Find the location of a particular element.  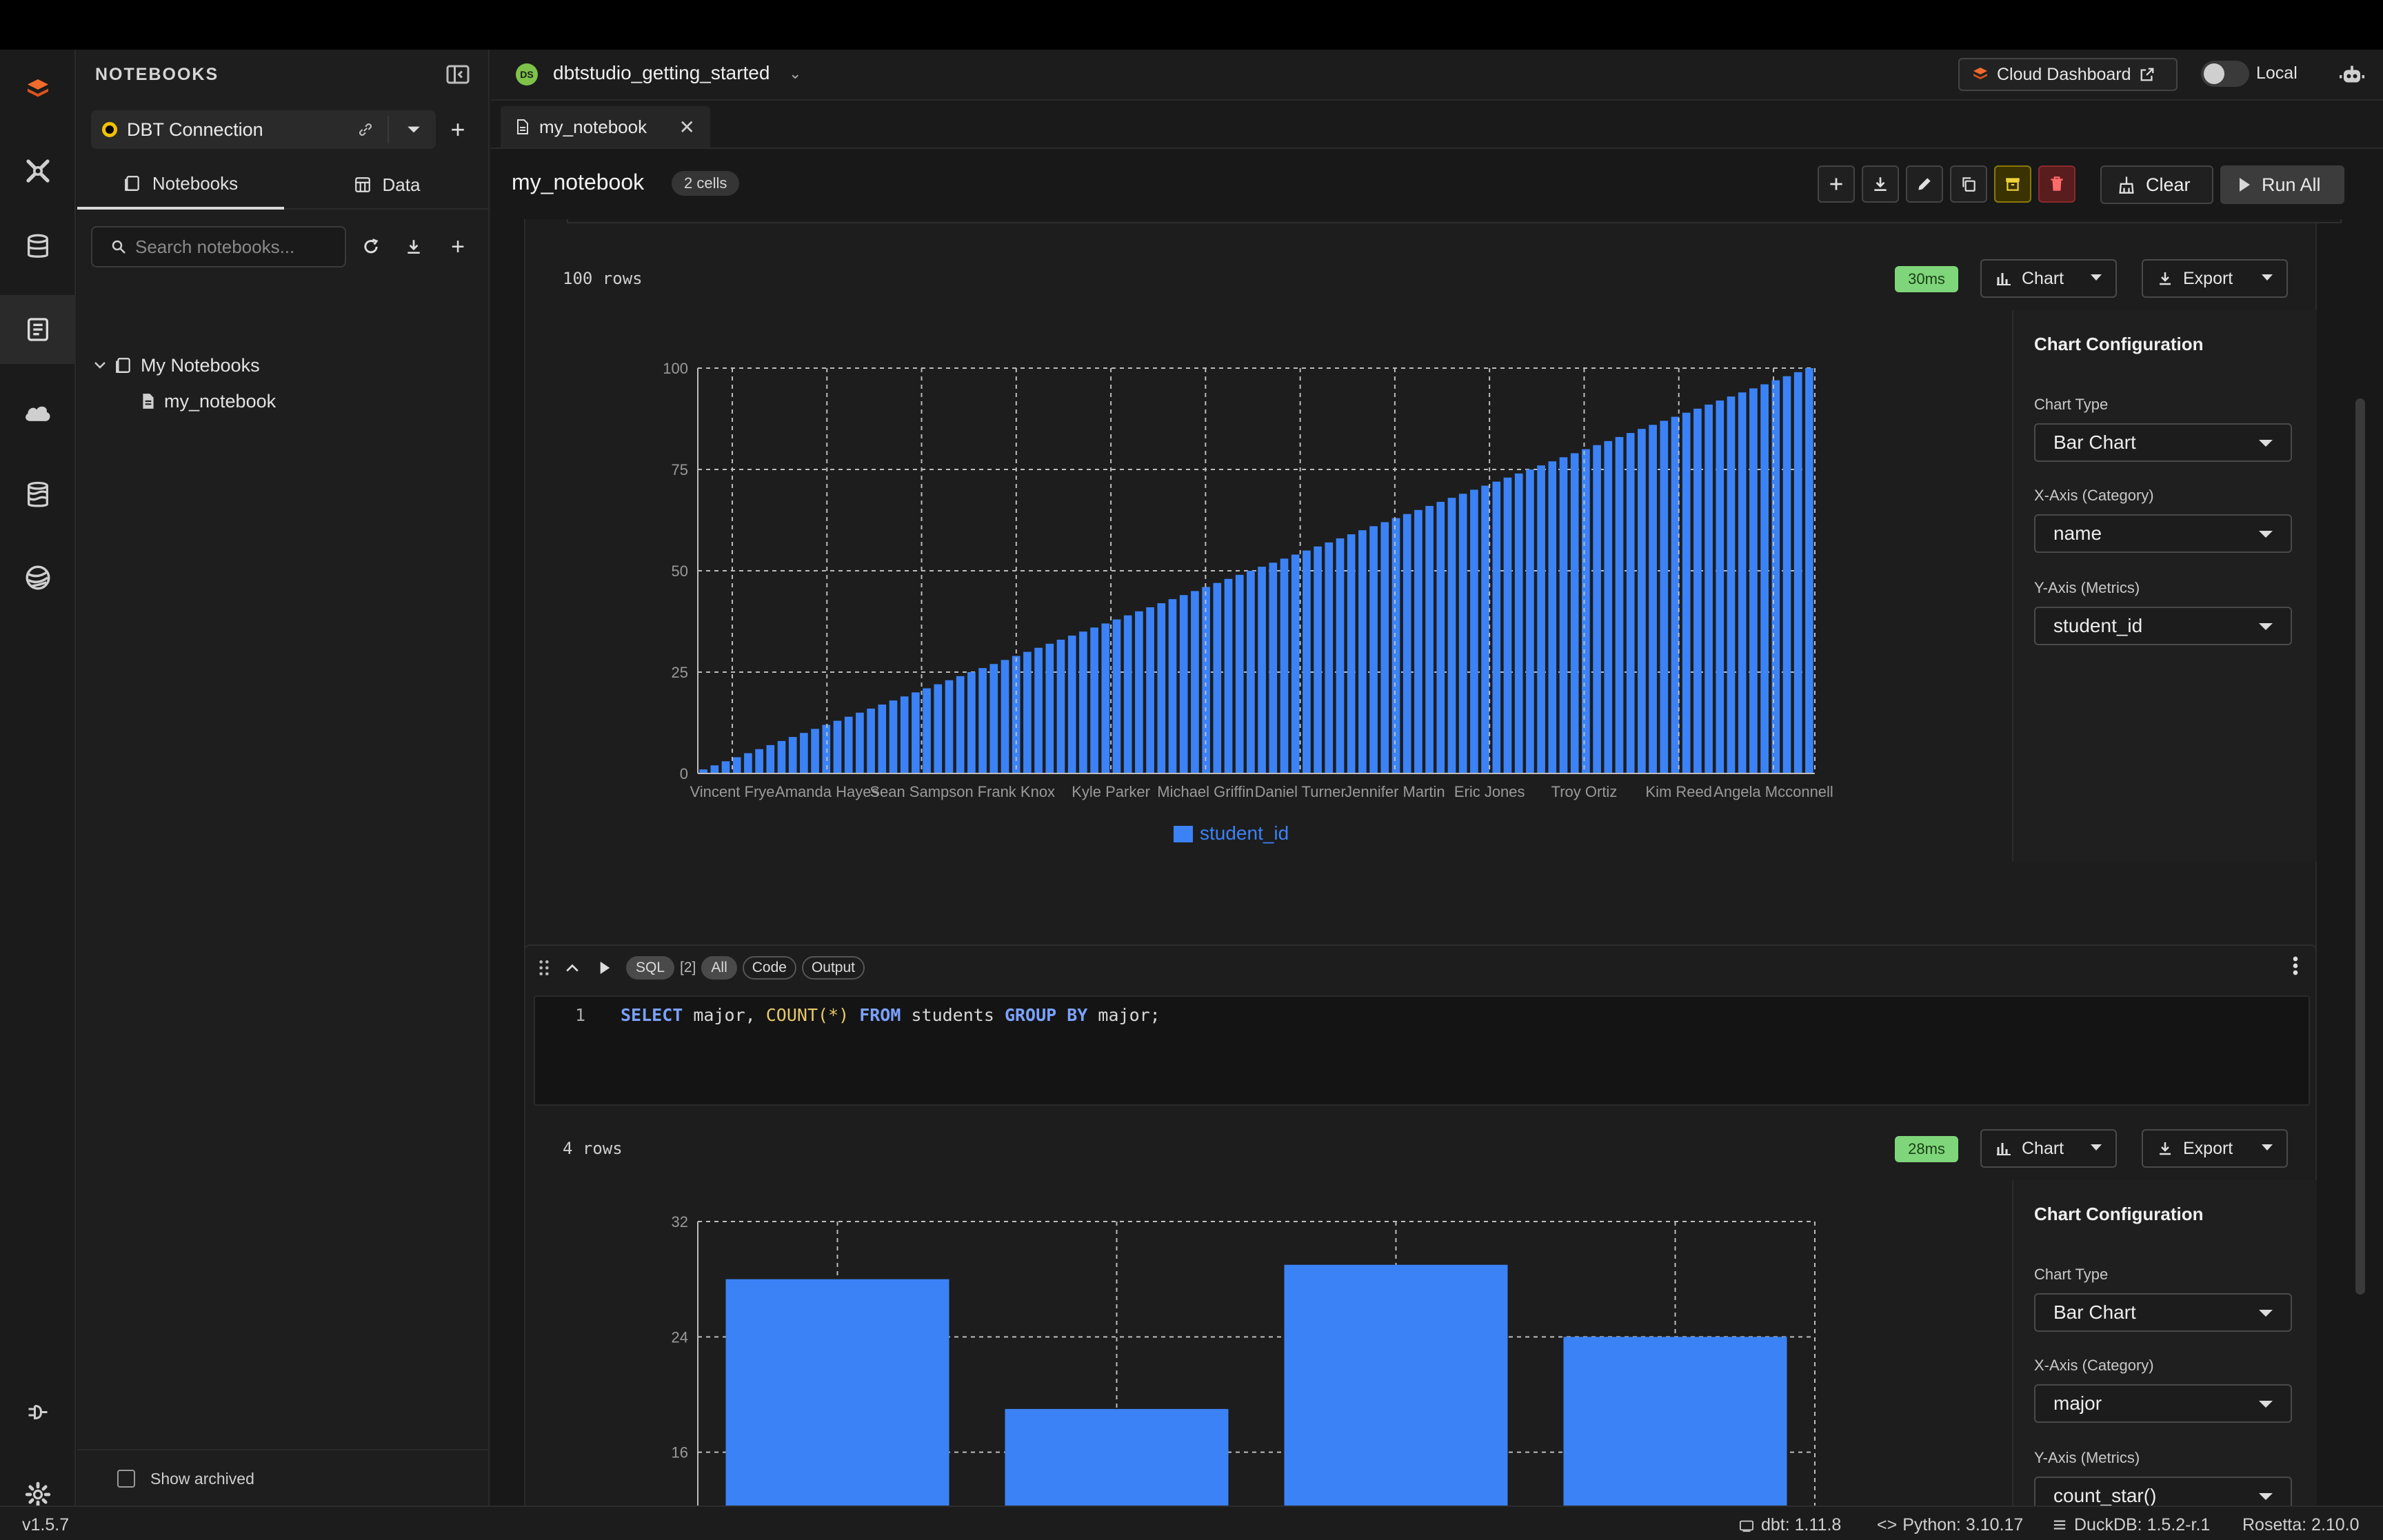

link-icon is located at coordinates (365, 130).